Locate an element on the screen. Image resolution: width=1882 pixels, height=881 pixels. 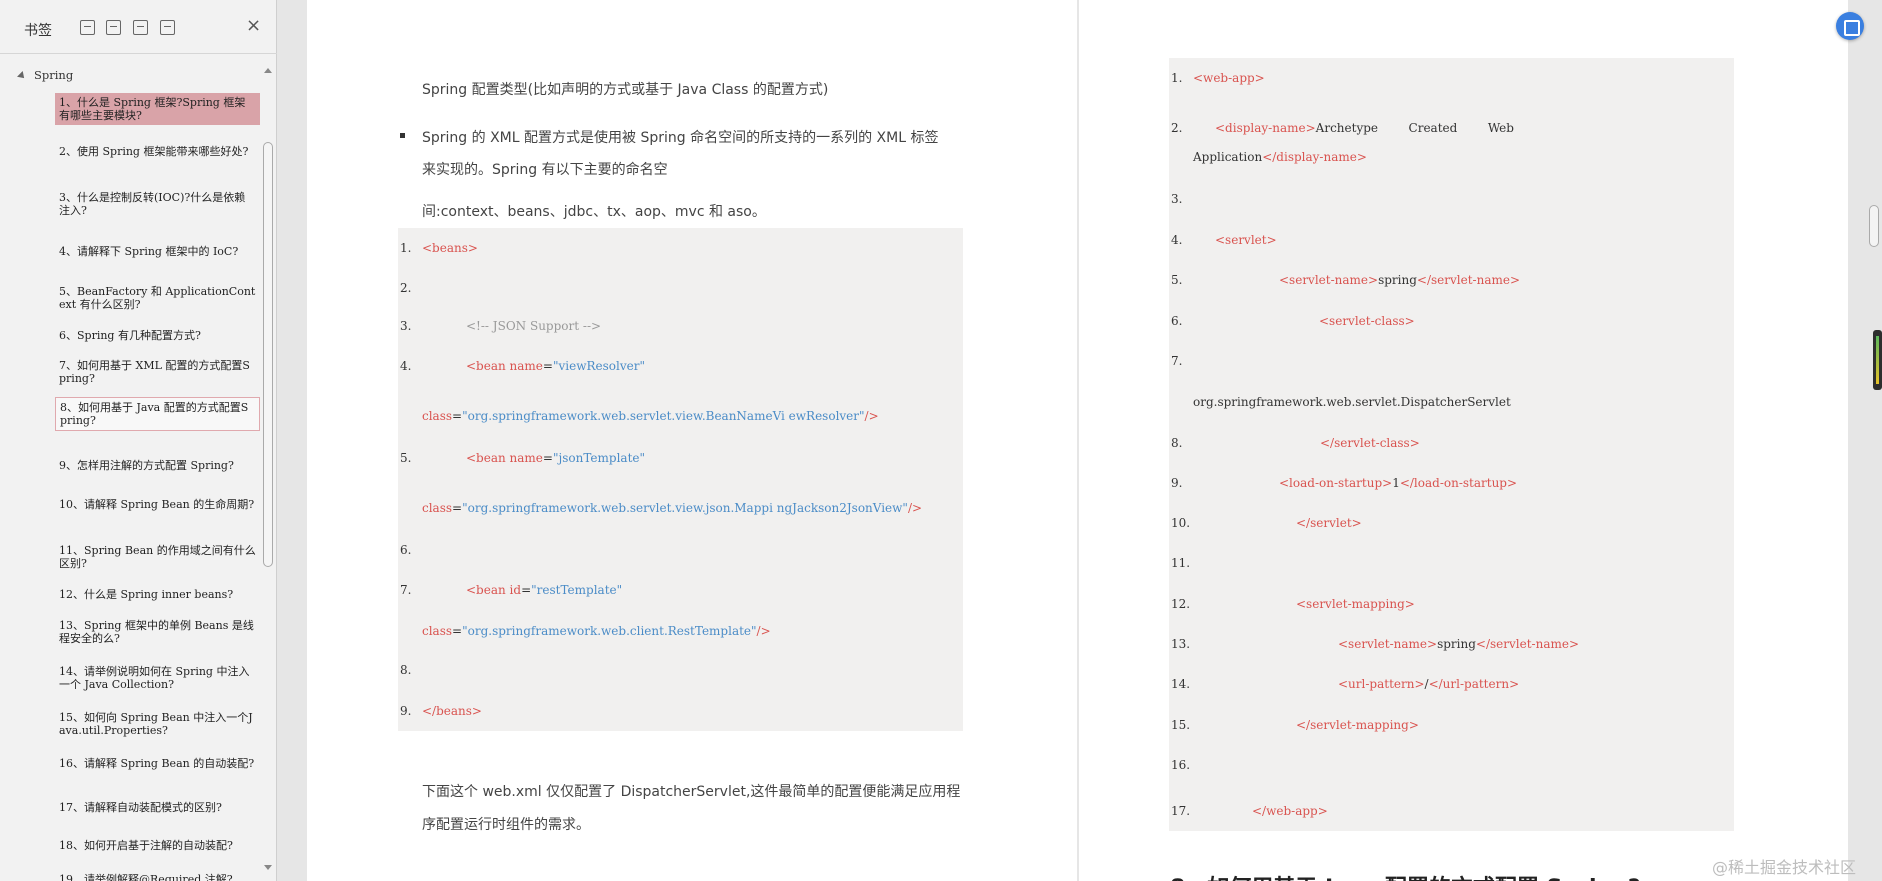
side-gauge-icon is located at coordinates (1877, 360).